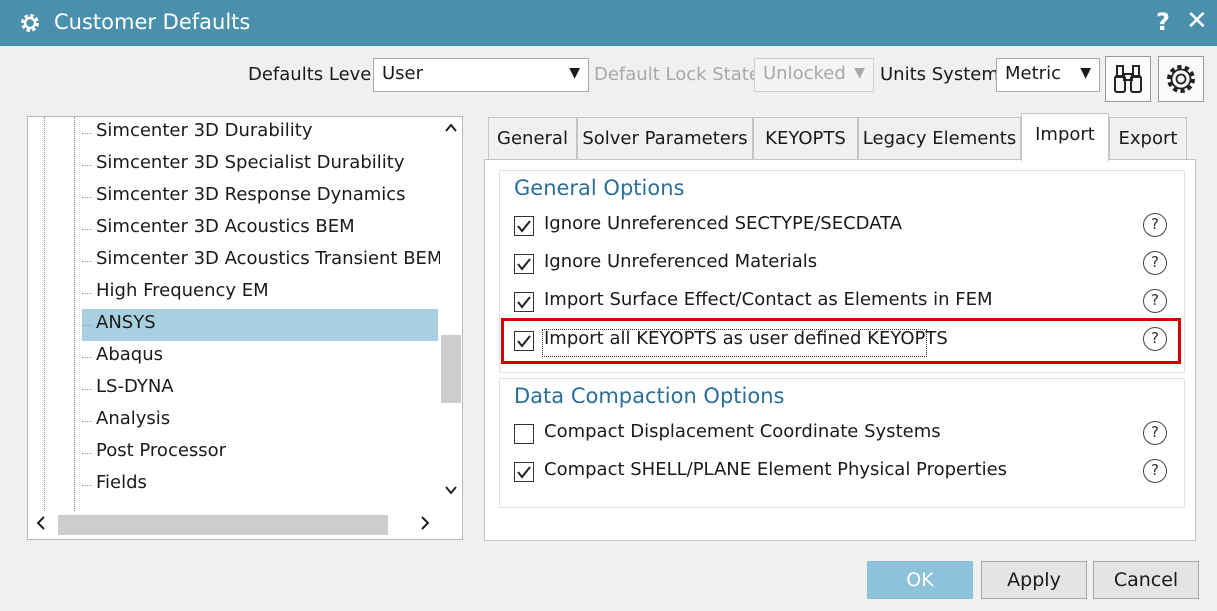 Image resolution: width=1217 pixels, height=611 pixels. What do you see at coordinates (269, 258) in the screenshot?
I see `tree-item-label: Simcenter 3D Acoustics Transient BEM` at bounding box center [269, 258].